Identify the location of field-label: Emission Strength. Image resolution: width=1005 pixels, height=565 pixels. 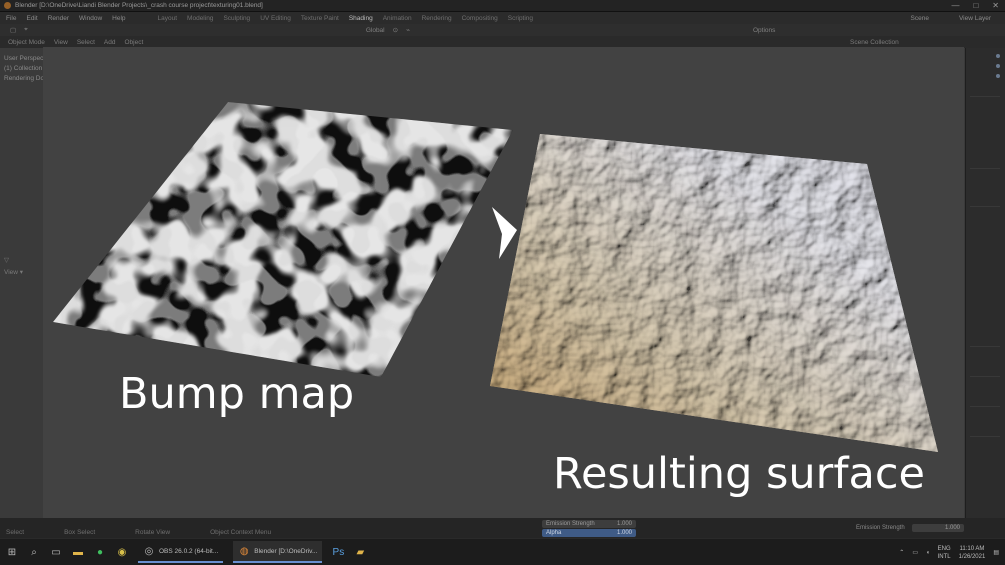
(570, 524).